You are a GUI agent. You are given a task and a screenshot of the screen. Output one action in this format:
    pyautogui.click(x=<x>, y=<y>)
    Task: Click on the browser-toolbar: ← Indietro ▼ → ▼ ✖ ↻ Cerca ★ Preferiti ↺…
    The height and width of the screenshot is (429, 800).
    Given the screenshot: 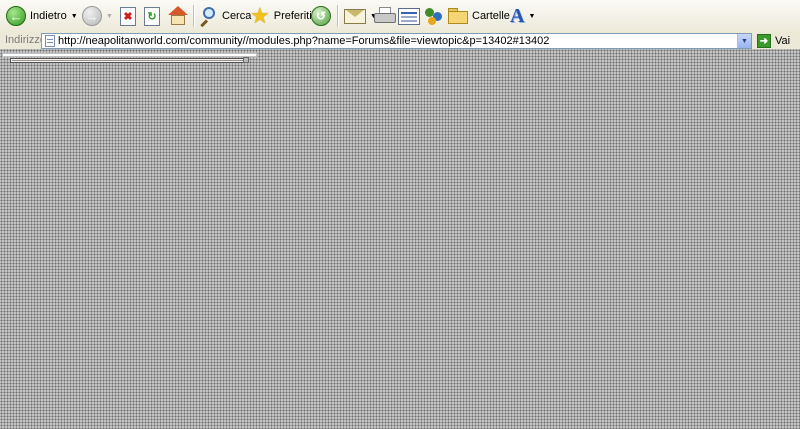 What is the action you would take?
    pyautogui.click(x=400, y=17)
    